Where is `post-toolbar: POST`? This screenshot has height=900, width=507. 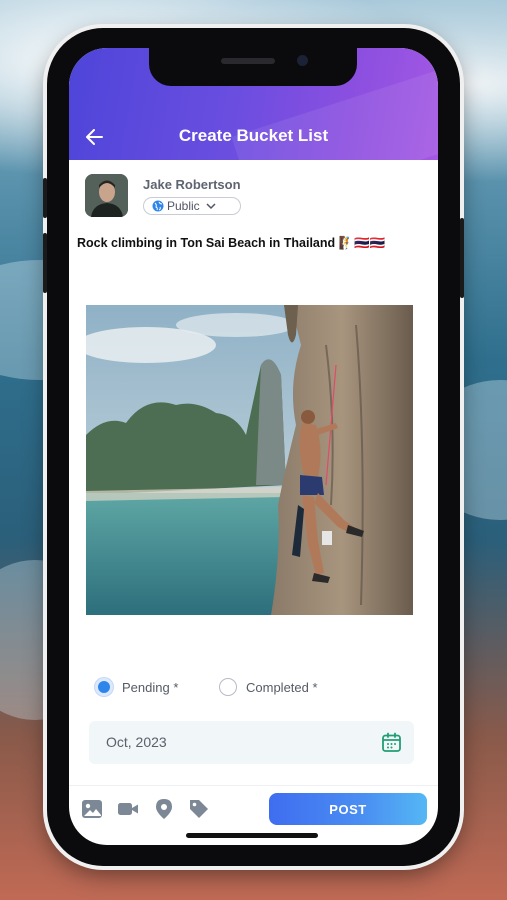
post-toolbar: POST is located at coordinates (253, 810).